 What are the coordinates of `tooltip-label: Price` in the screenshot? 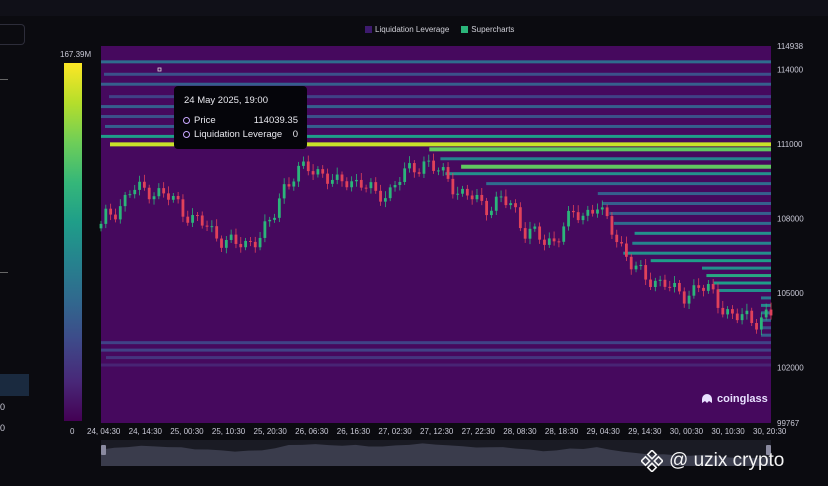 It's located at (205, 120).